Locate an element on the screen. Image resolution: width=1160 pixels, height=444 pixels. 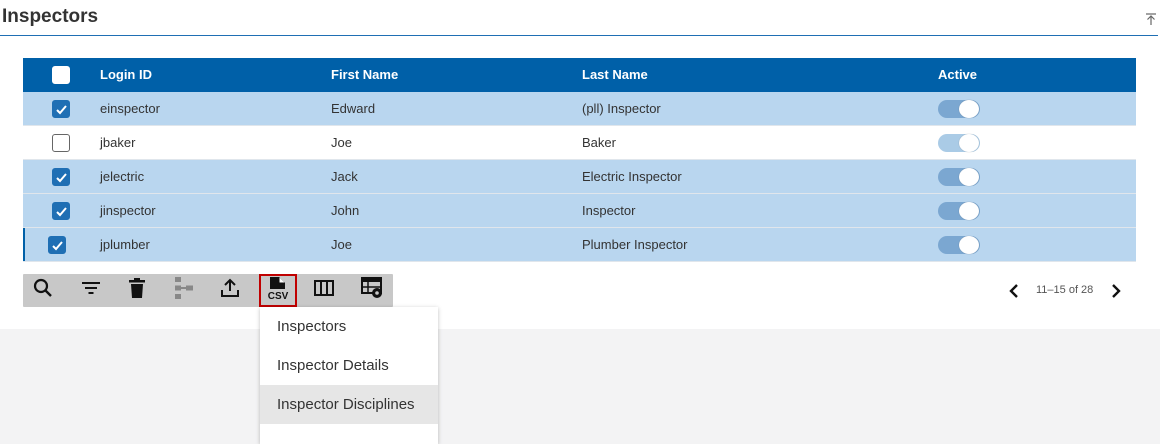
filter-icon is located at coordinates (91, 290).